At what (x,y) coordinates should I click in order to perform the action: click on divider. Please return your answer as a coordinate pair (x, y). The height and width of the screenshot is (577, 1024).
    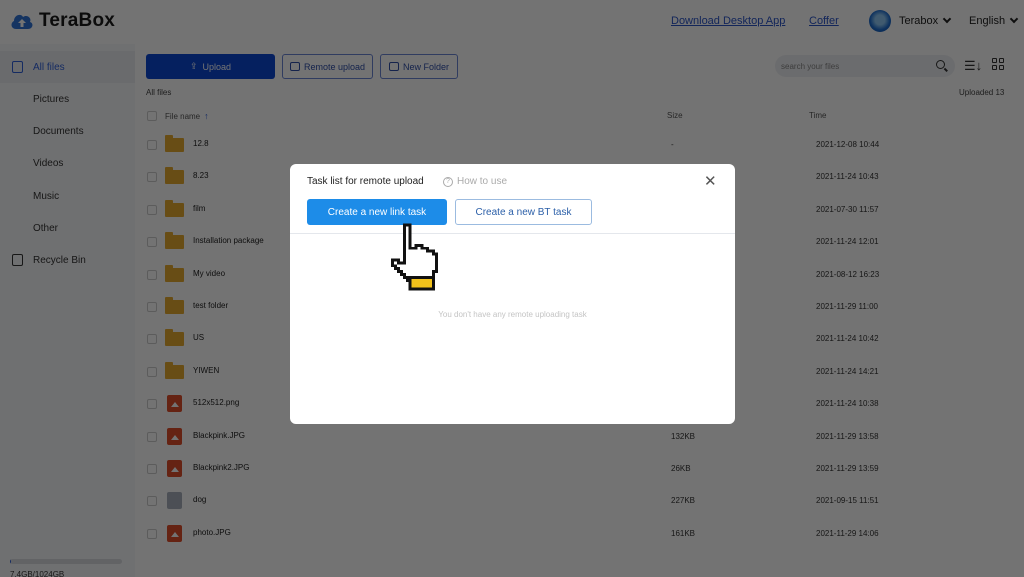
    Looking at the image, I should click on (512, 233).